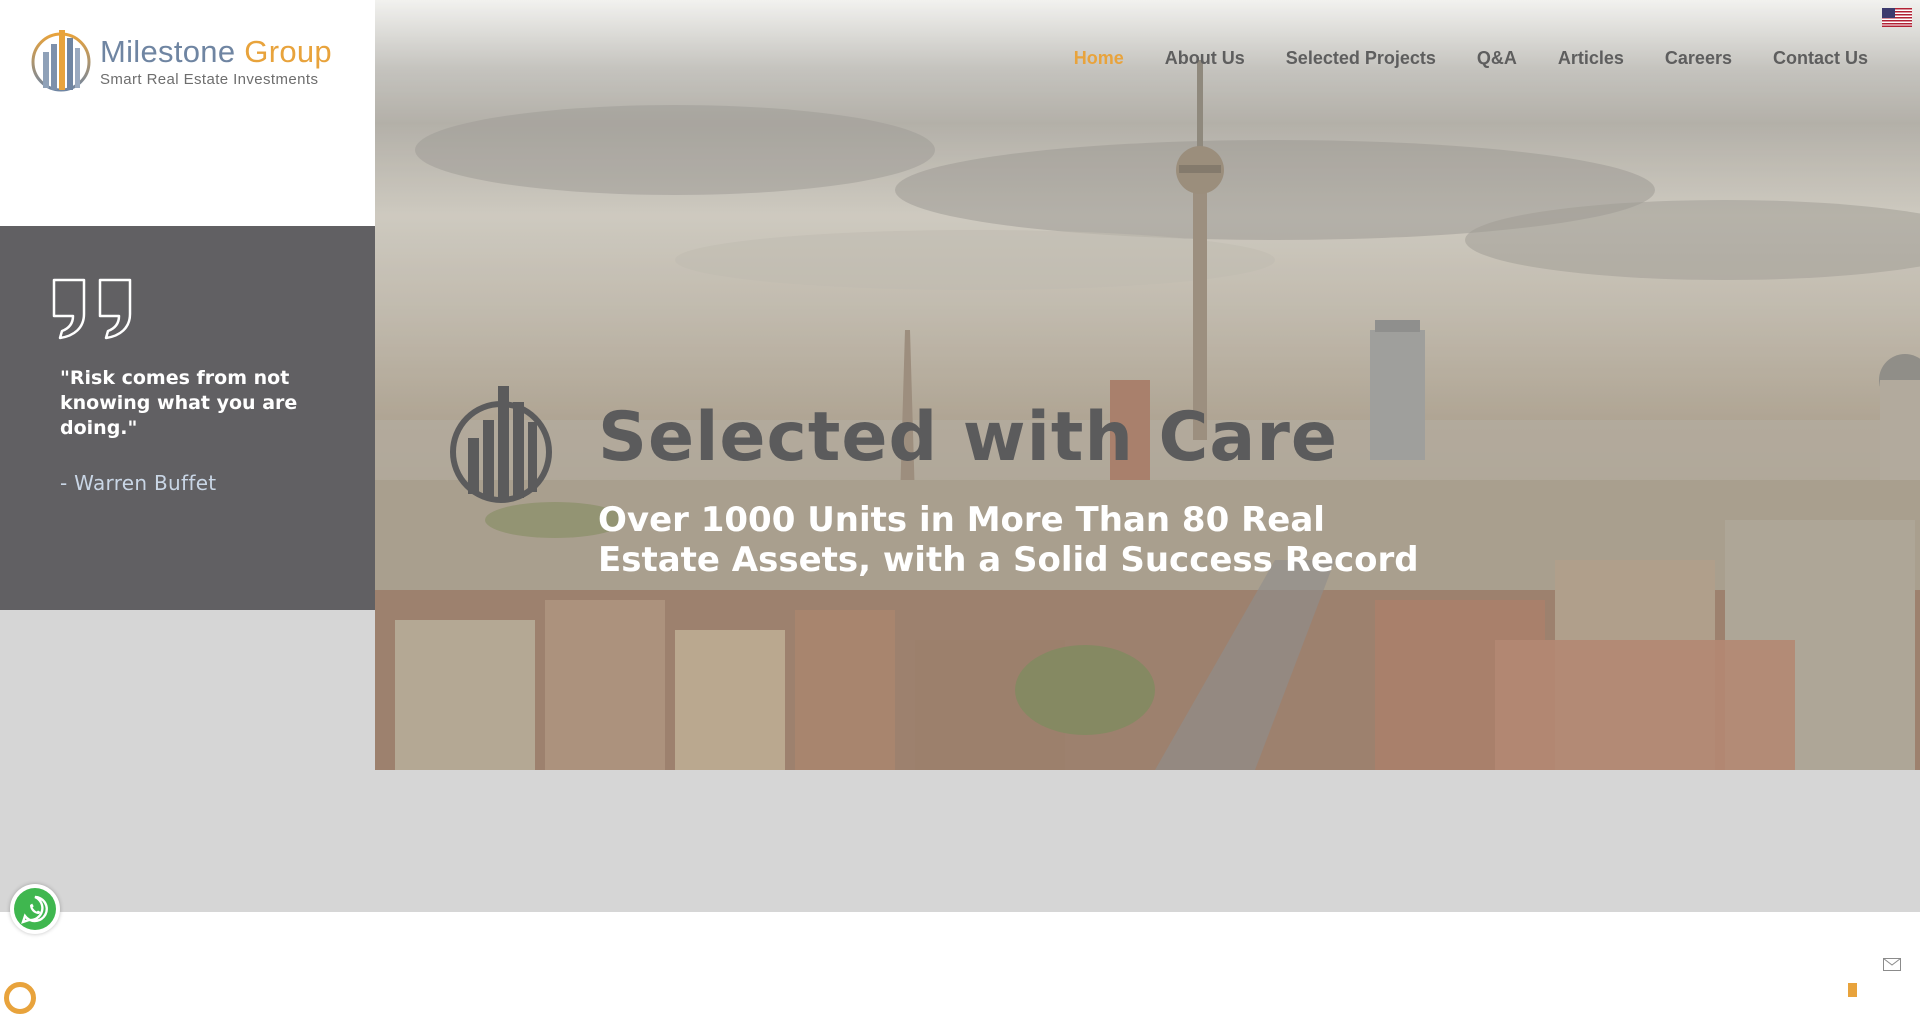  I want to click on nav-articles: Articles, so click(1591, 58).